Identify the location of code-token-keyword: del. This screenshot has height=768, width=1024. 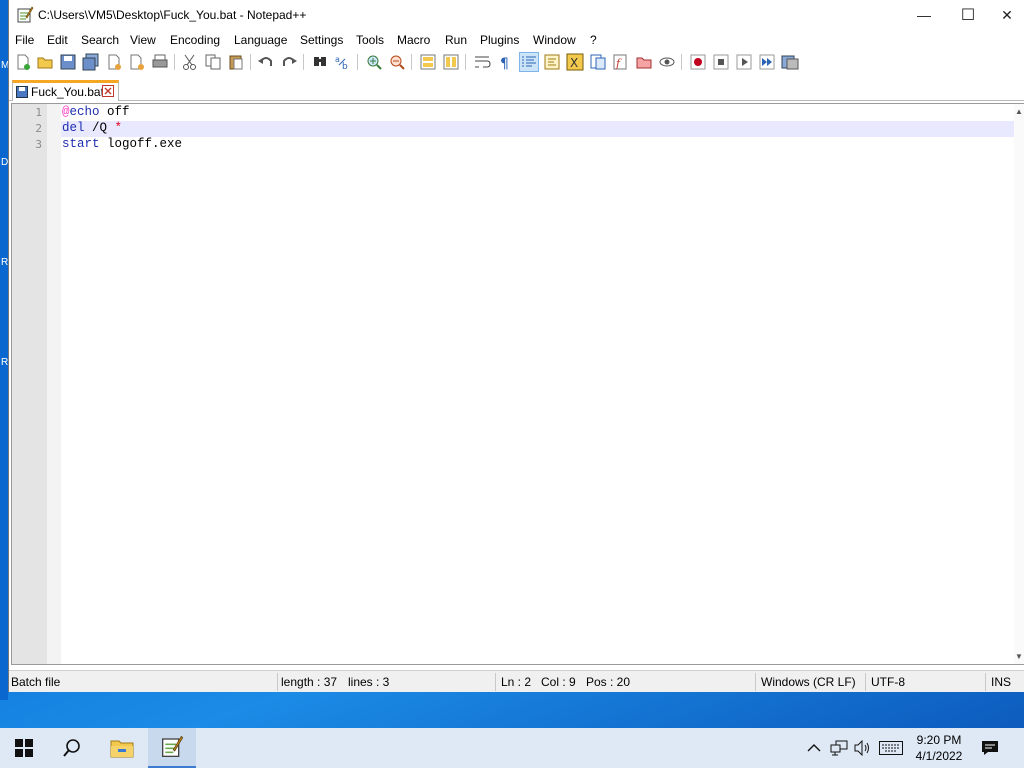
(73, 128).